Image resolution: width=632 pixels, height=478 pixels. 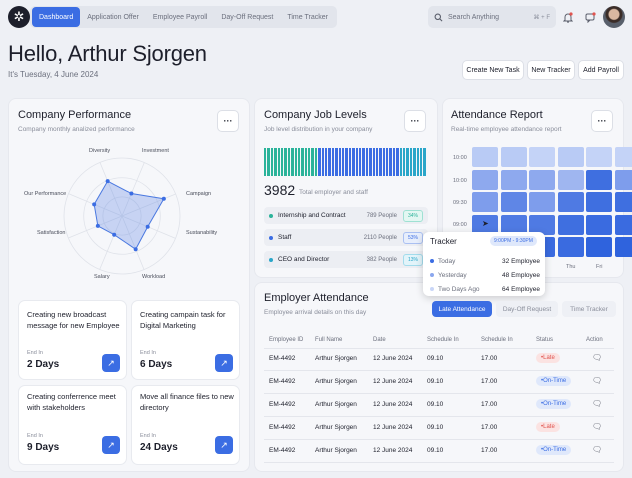 I want to click on search-shortcut: ⌘ + F, so click(x=541, y=17).